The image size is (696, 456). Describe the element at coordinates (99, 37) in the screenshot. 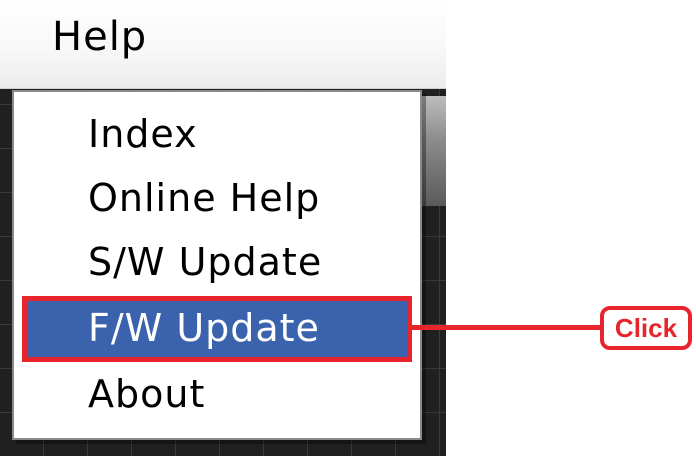

I see `menu-help: Help` at that location.